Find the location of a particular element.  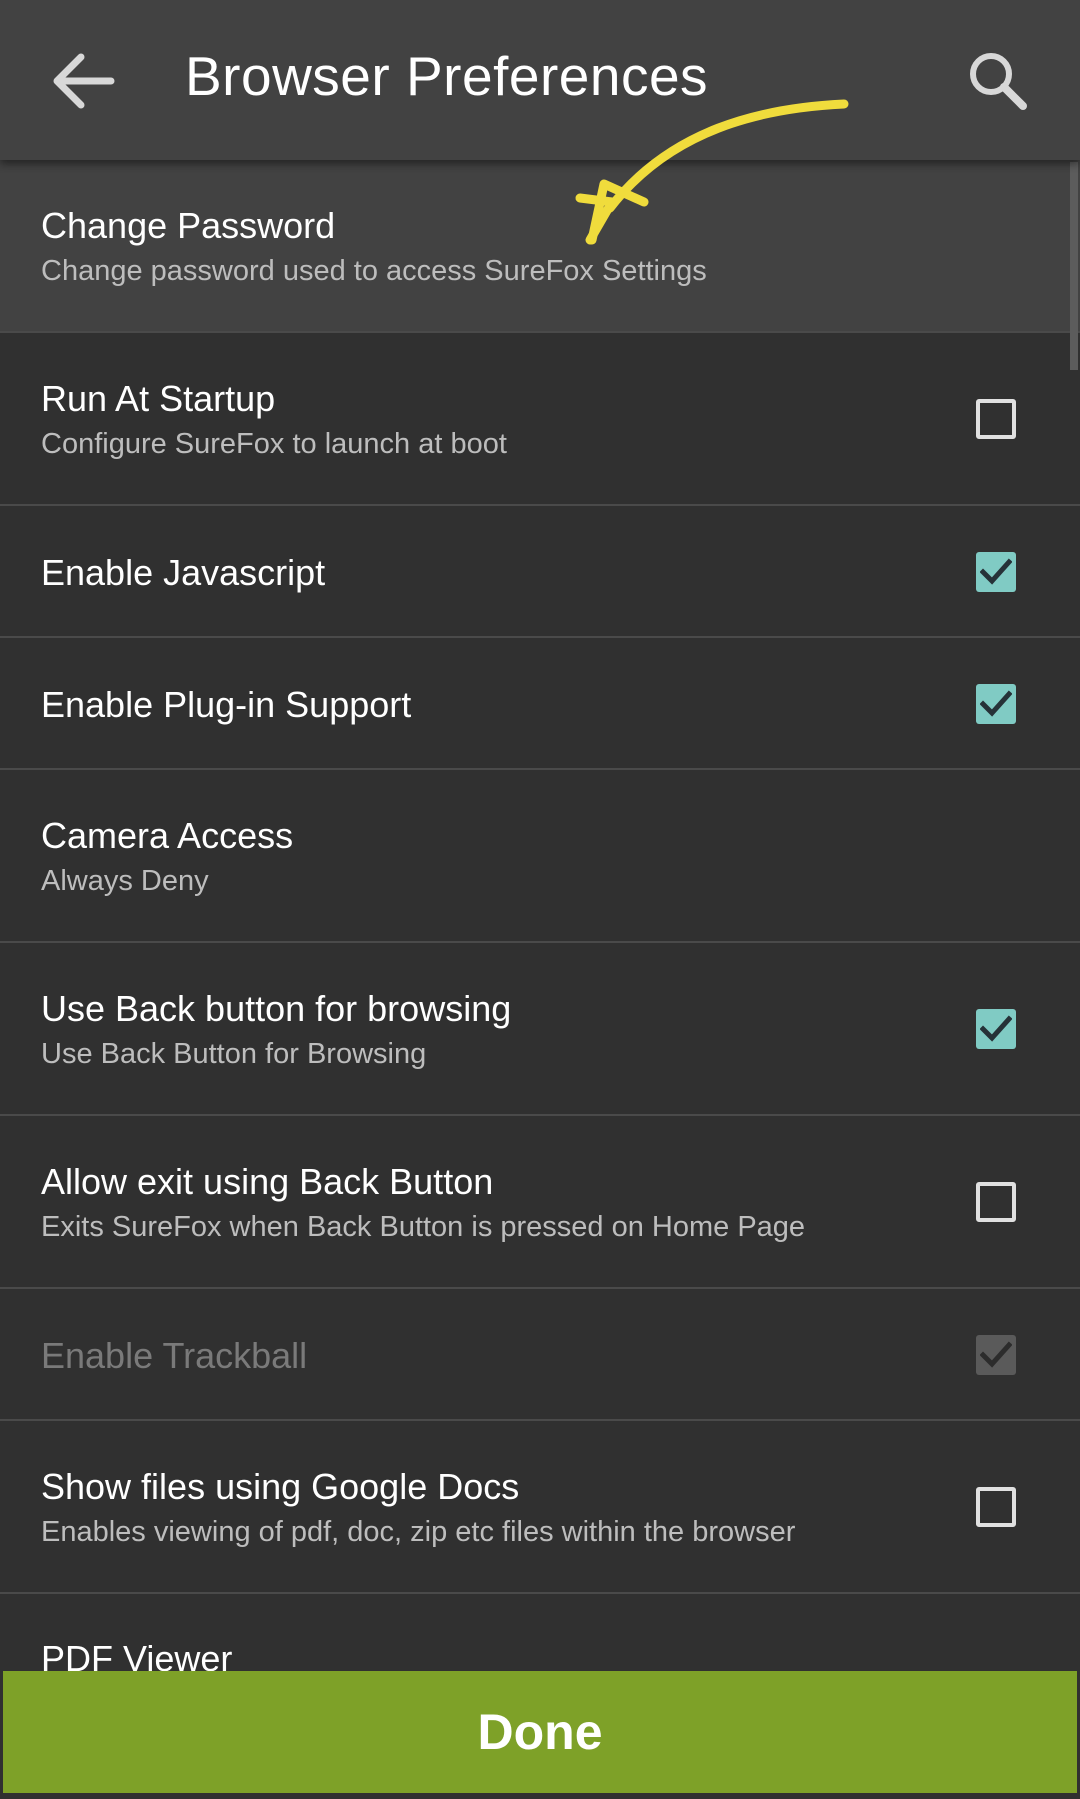

pref-enable-plugin-support: Enable Plug-in Support is located at coordinates (540, 704).